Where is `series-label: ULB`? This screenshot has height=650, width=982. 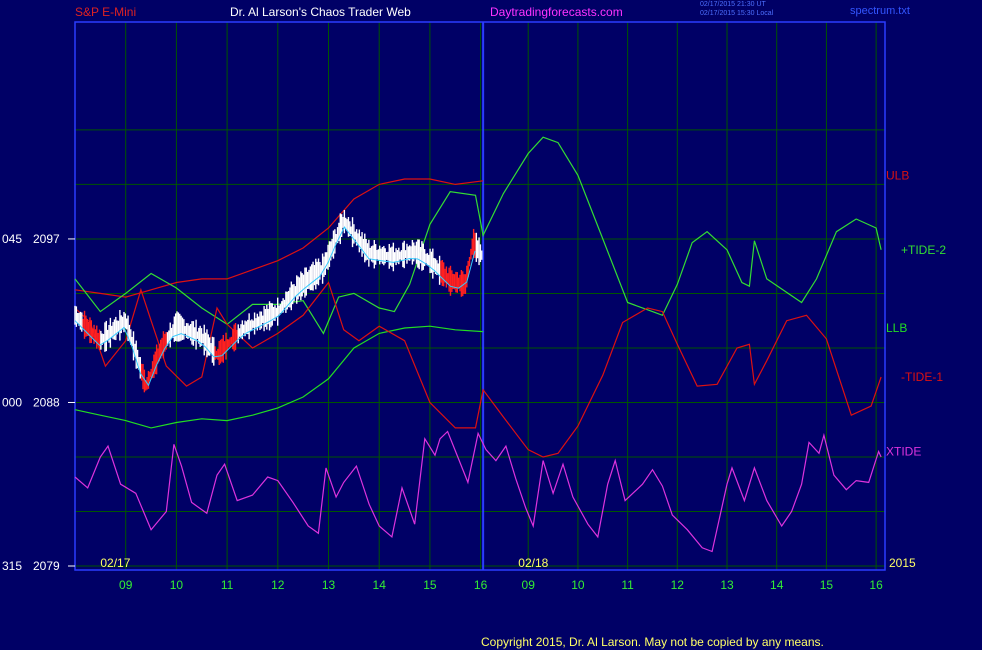
series-label: ULB is located at coordinates (897, 175).